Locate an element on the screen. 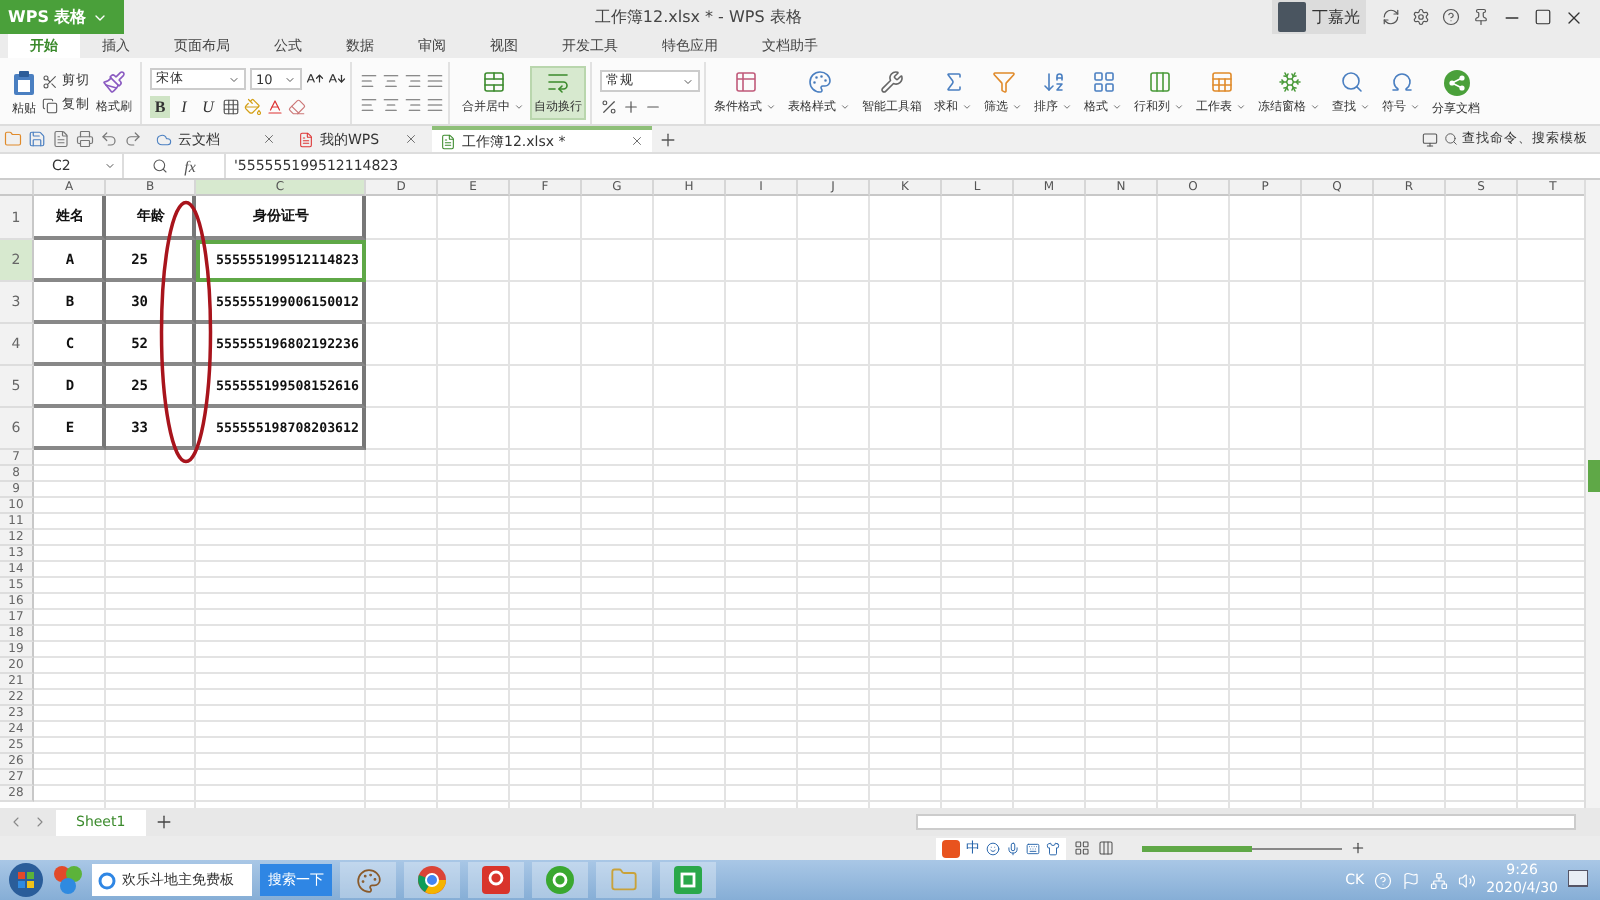 The image size is (1600, 900). justify-icon is located at coordinates (435, 105).